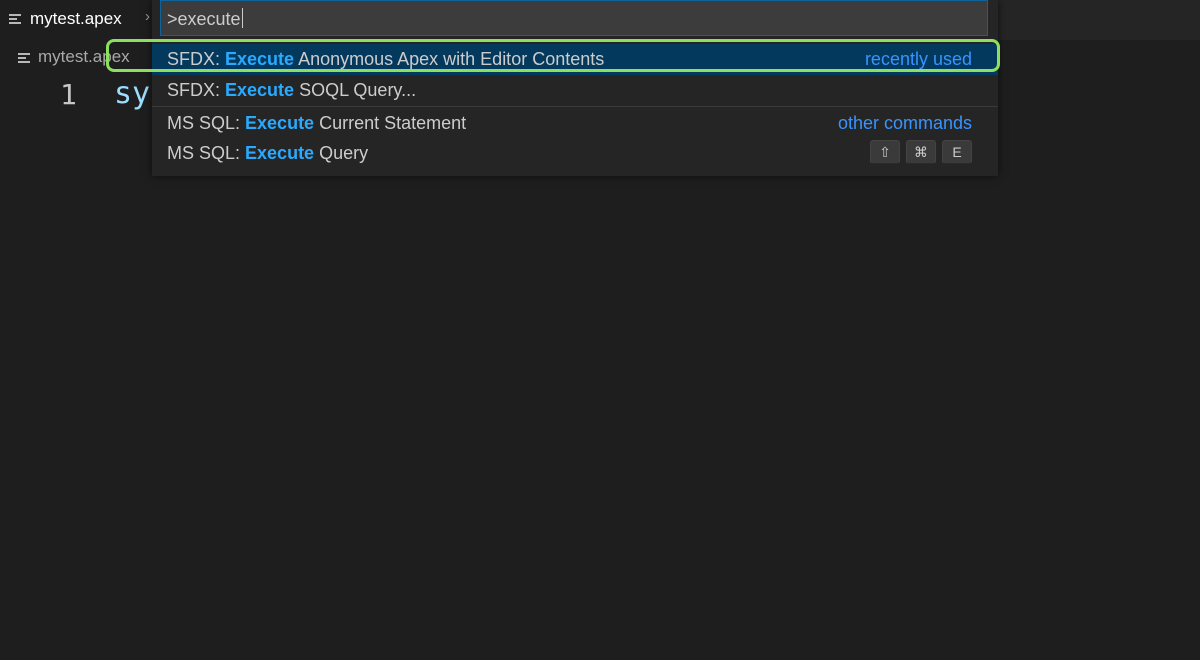  Describe the element at coordinates (242, 18) in the screenshot. I see `text-caret` at that location.